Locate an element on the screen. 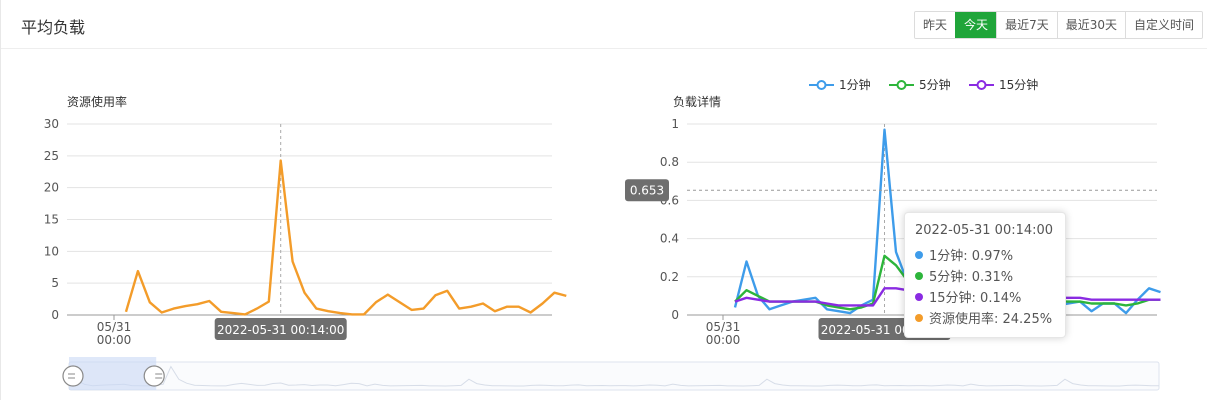  tooltip-row: 1分钟: 0.97% is located at coordinates (985, 254).